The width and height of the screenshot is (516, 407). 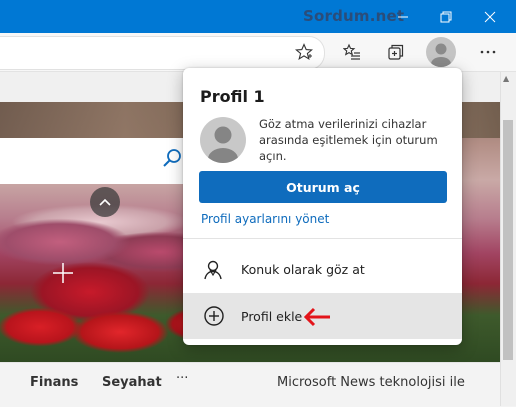 What do you see at coordinates (508, 240) in the screenshot?
I see `scrollbar-thumb` at bounding box center [508, 240].